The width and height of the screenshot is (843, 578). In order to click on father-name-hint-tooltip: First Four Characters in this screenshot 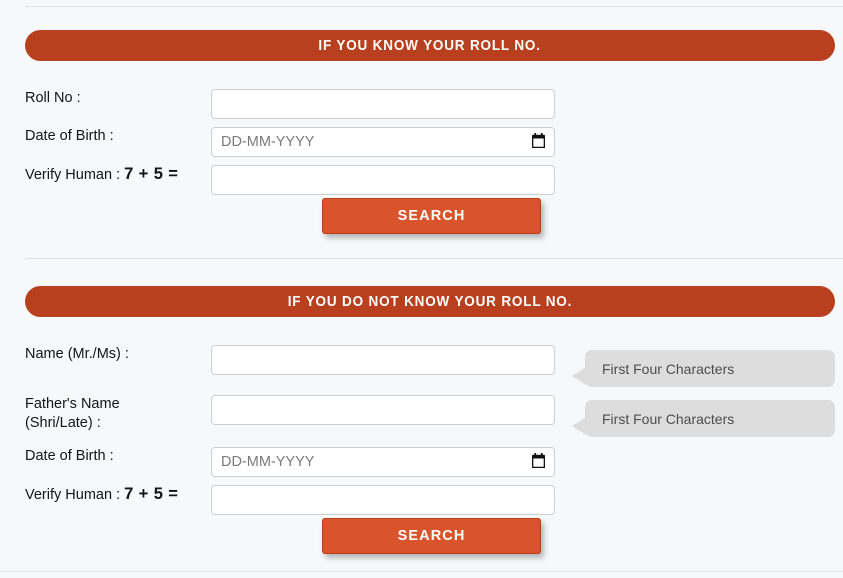, I will do `click(703, 418)`.